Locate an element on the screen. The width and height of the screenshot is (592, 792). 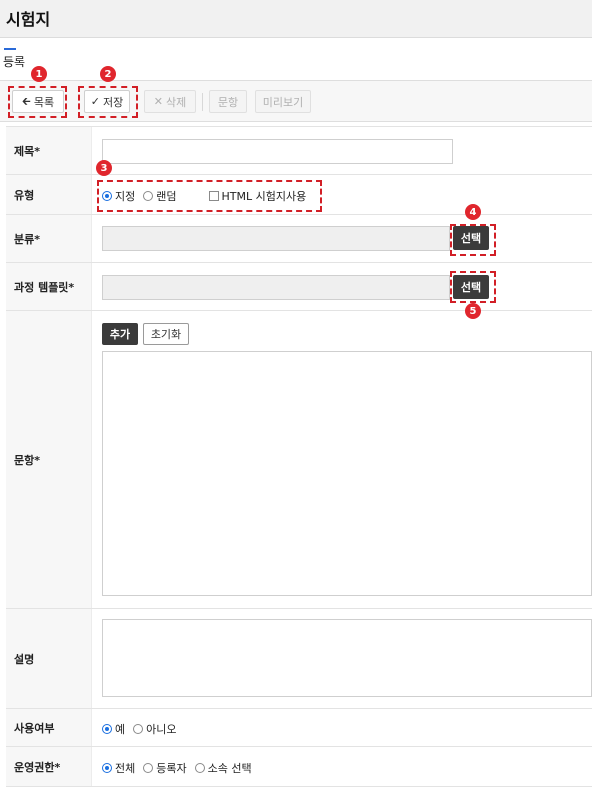
usage-option-label: 예 is located at coordinates (120, 729).